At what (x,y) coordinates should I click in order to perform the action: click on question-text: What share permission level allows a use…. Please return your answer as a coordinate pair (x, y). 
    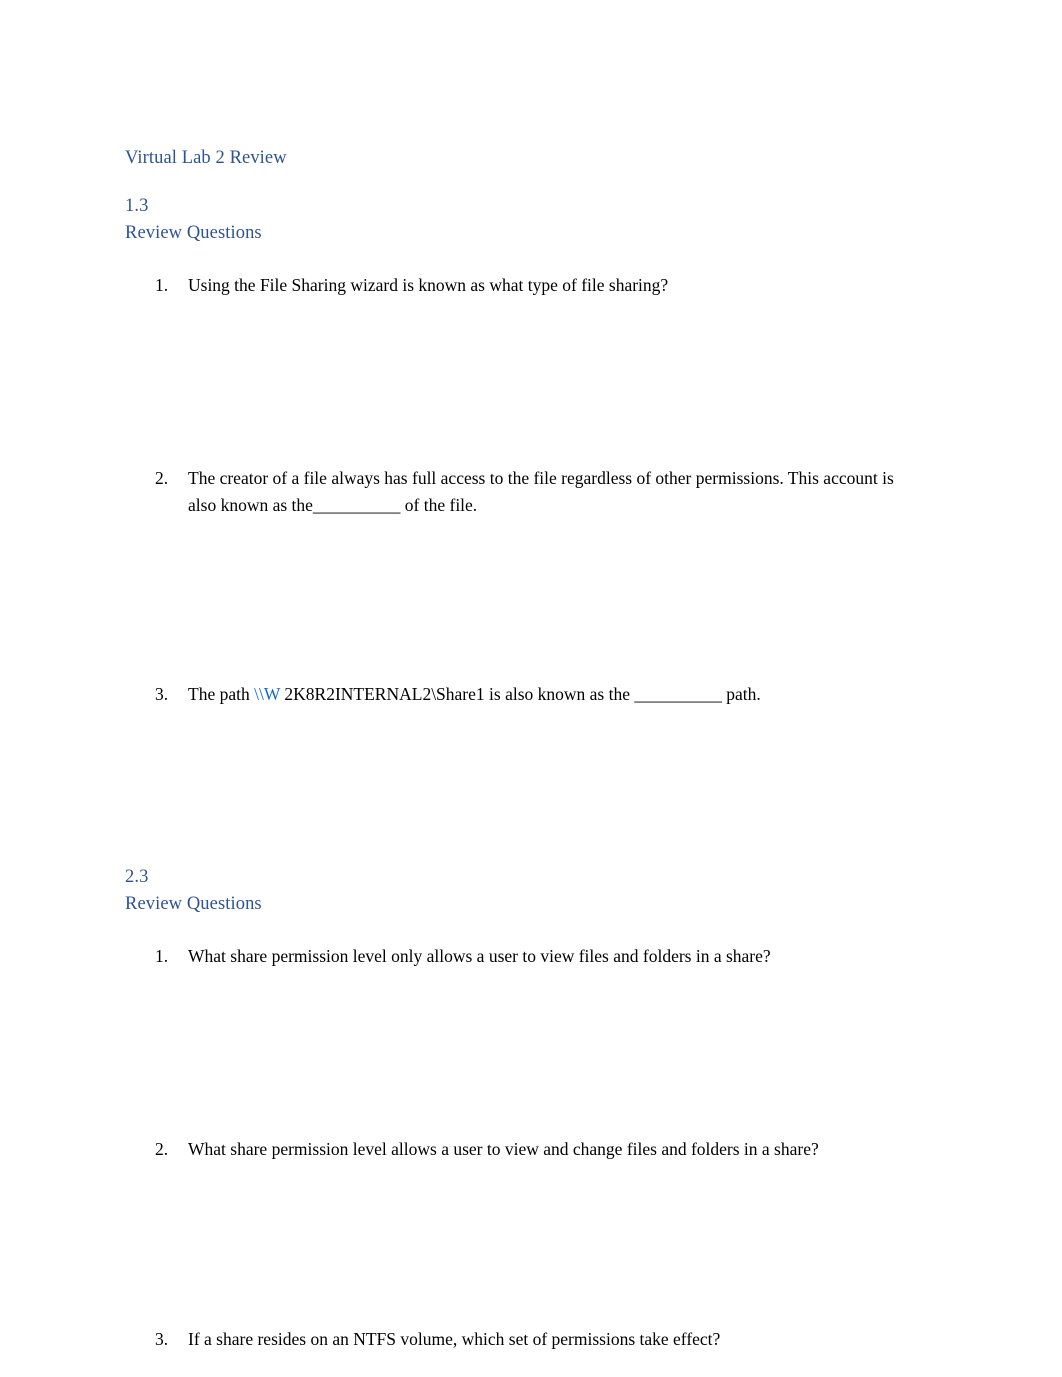
    Looking at the image, I should click on (503, 1149).